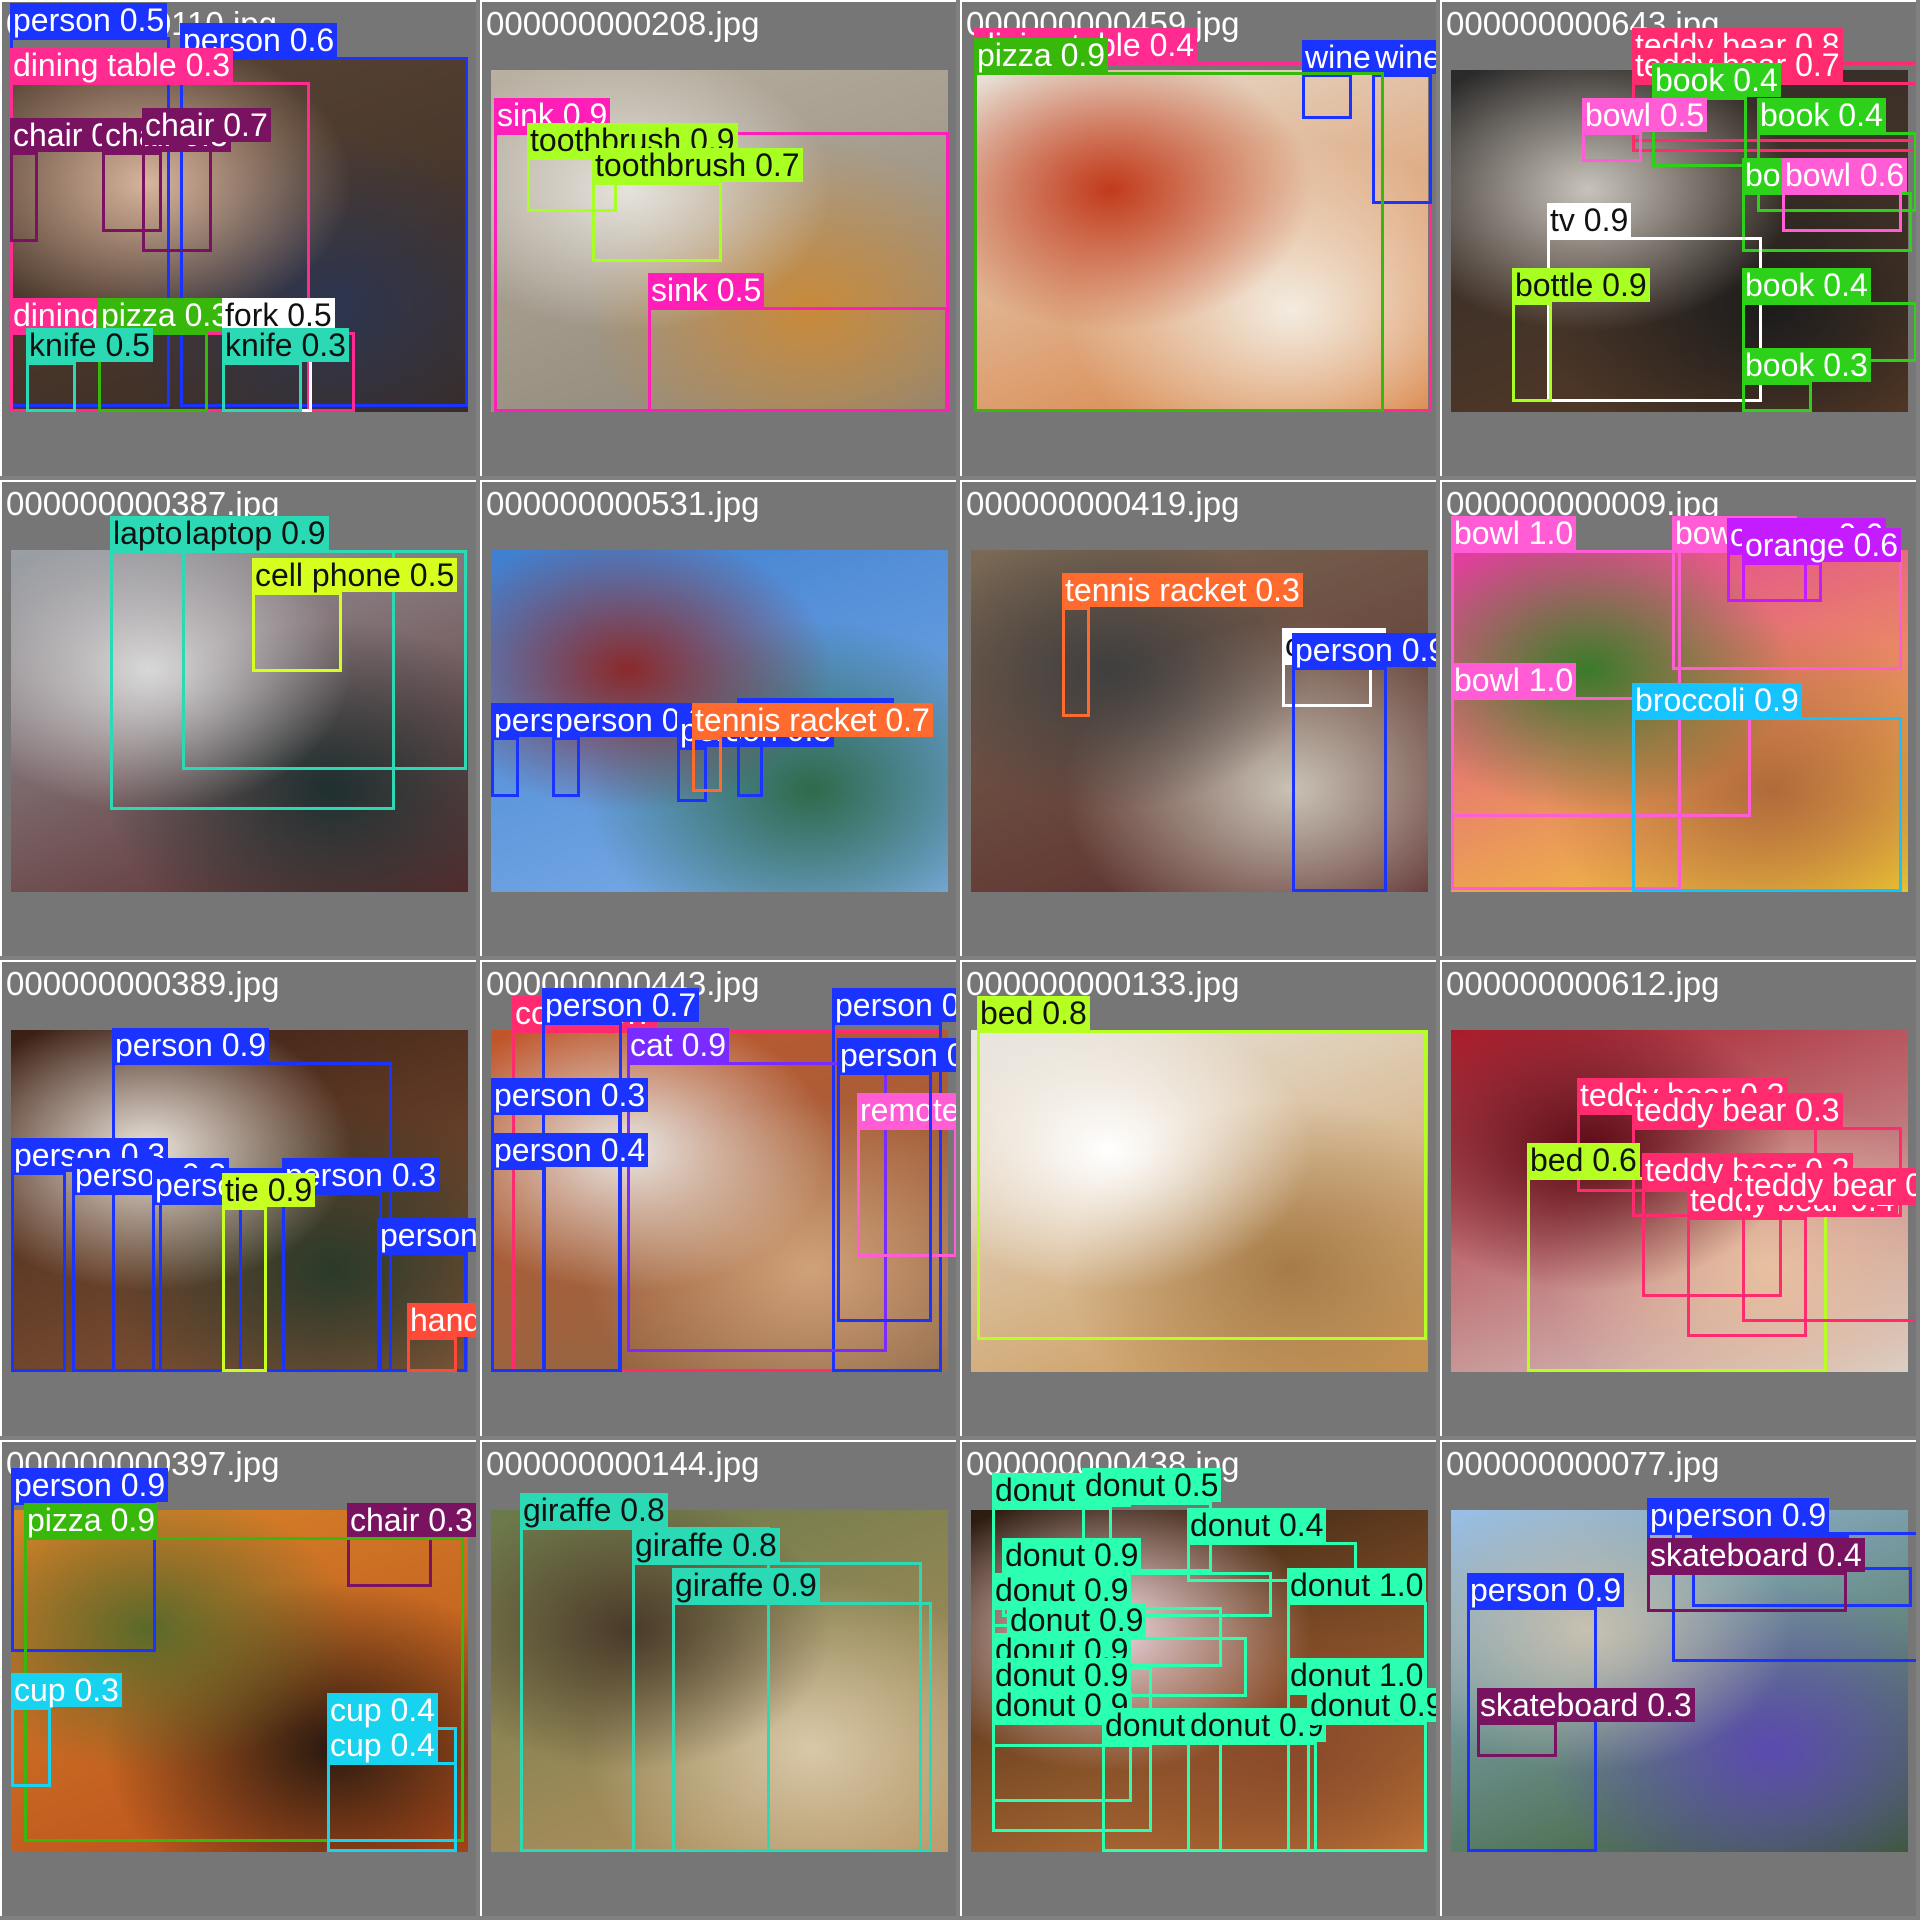 This screenshot has height=1920, width=1920. Describe the element at coordinates (1514, 533) in the screenshot. I see `detection-label: bowl 1.0` at that location.